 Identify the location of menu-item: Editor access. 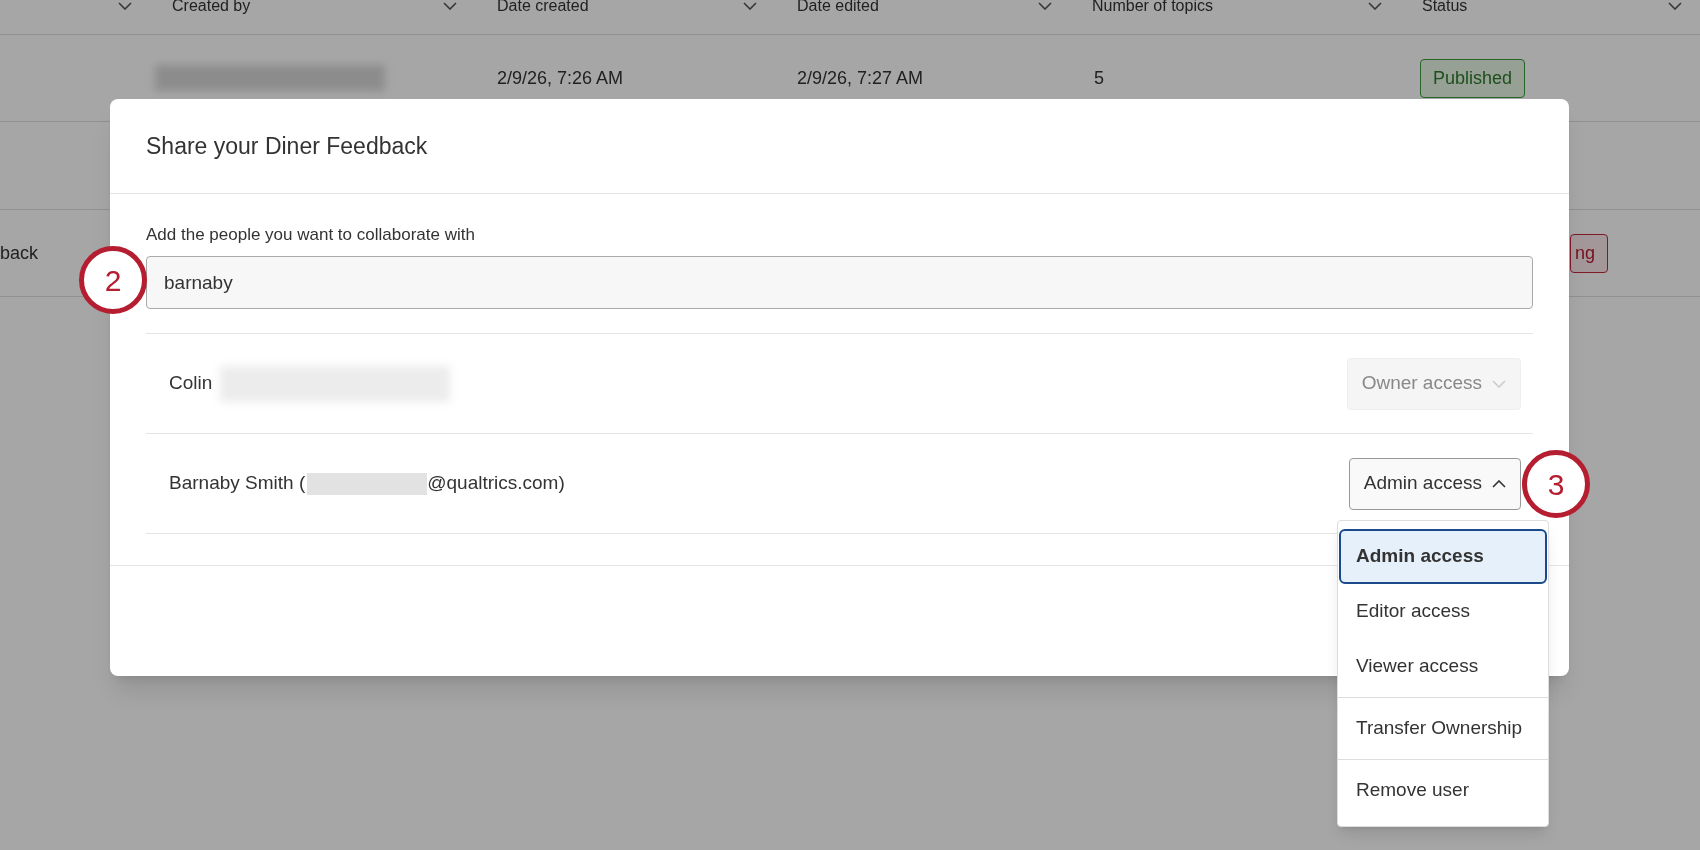
(1443, 611).